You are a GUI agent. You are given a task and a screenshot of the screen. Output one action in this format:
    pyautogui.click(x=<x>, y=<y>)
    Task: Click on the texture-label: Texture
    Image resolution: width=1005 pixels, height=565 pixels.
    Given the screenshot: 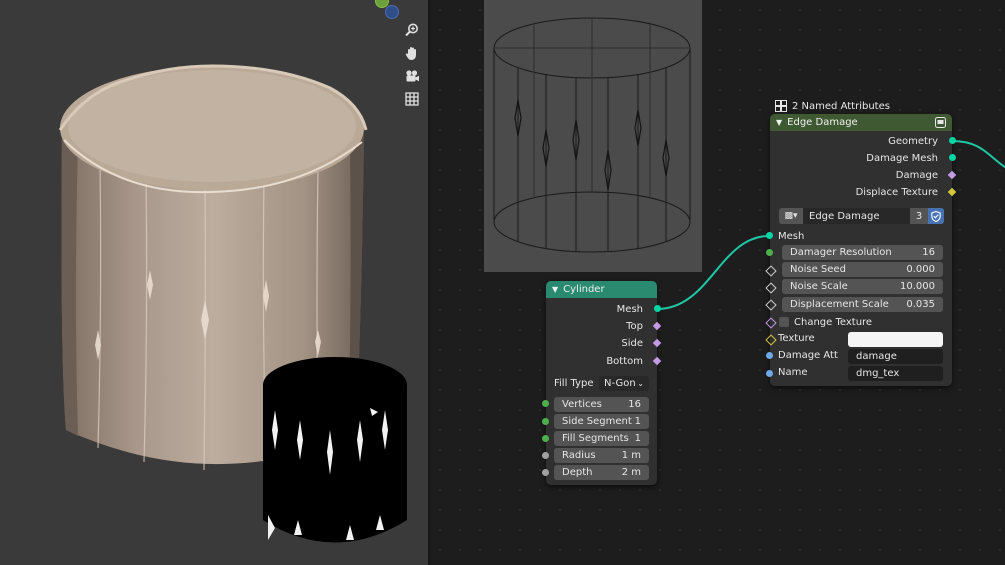 What is the action you would take?
    pyautogui.click(x=796, y=338)
    